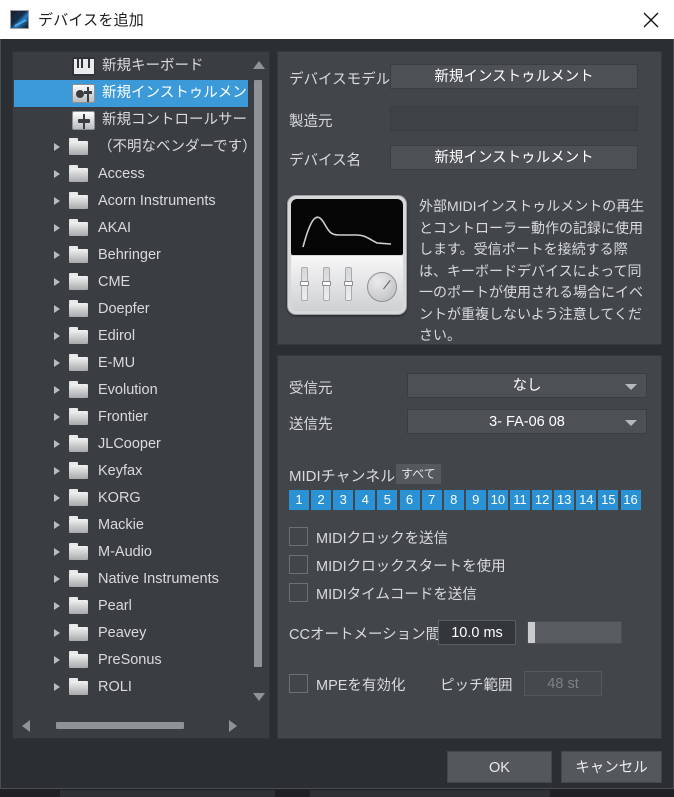  I want to click on checkbox-enable-mpe, so click(298, 683).